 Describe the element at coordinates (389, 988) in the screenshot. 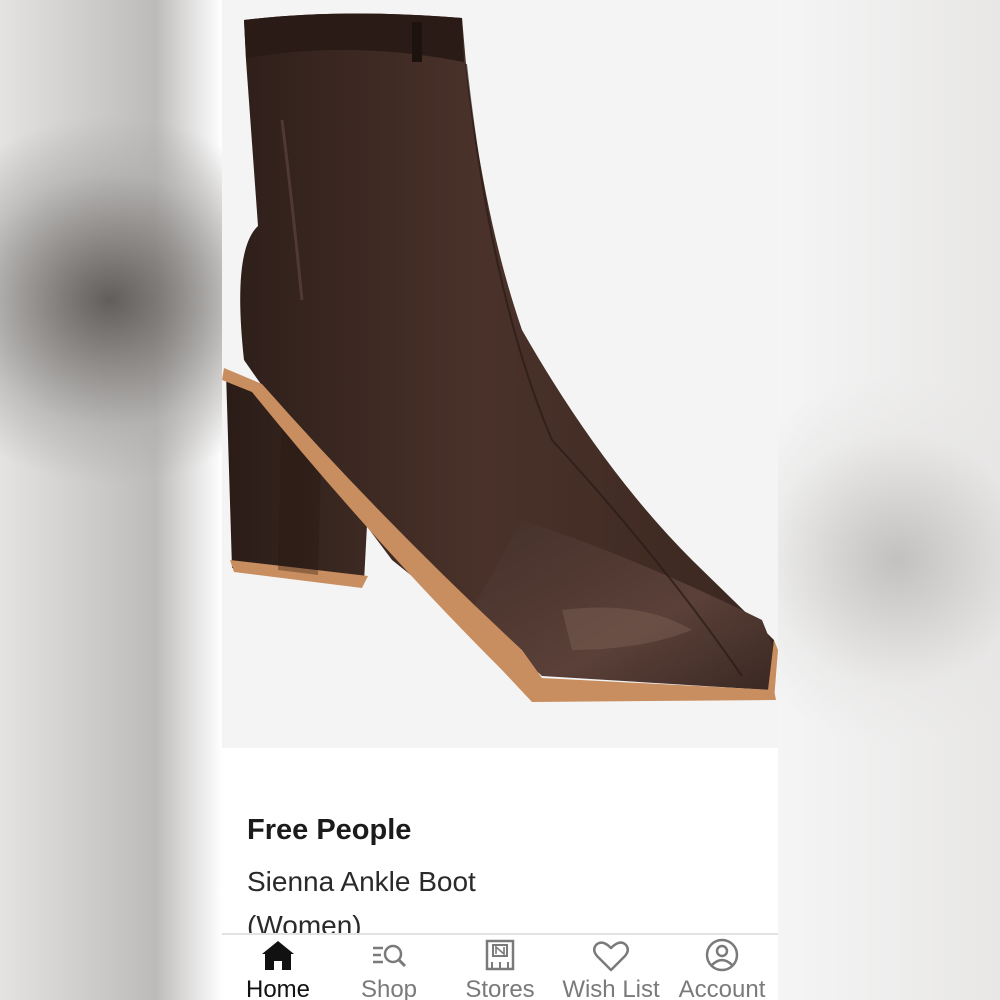

I see `tab-shop-label: Shop` at that location.